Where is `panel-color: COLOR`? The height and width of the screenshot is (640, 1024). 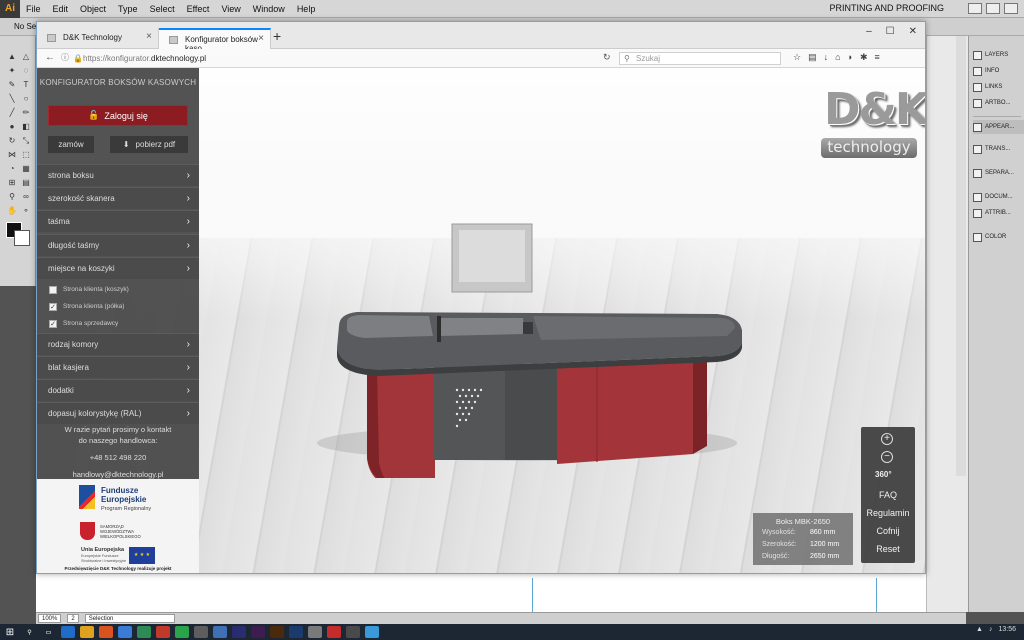
panel-color: COLOR is located at coordinates (998, 237).